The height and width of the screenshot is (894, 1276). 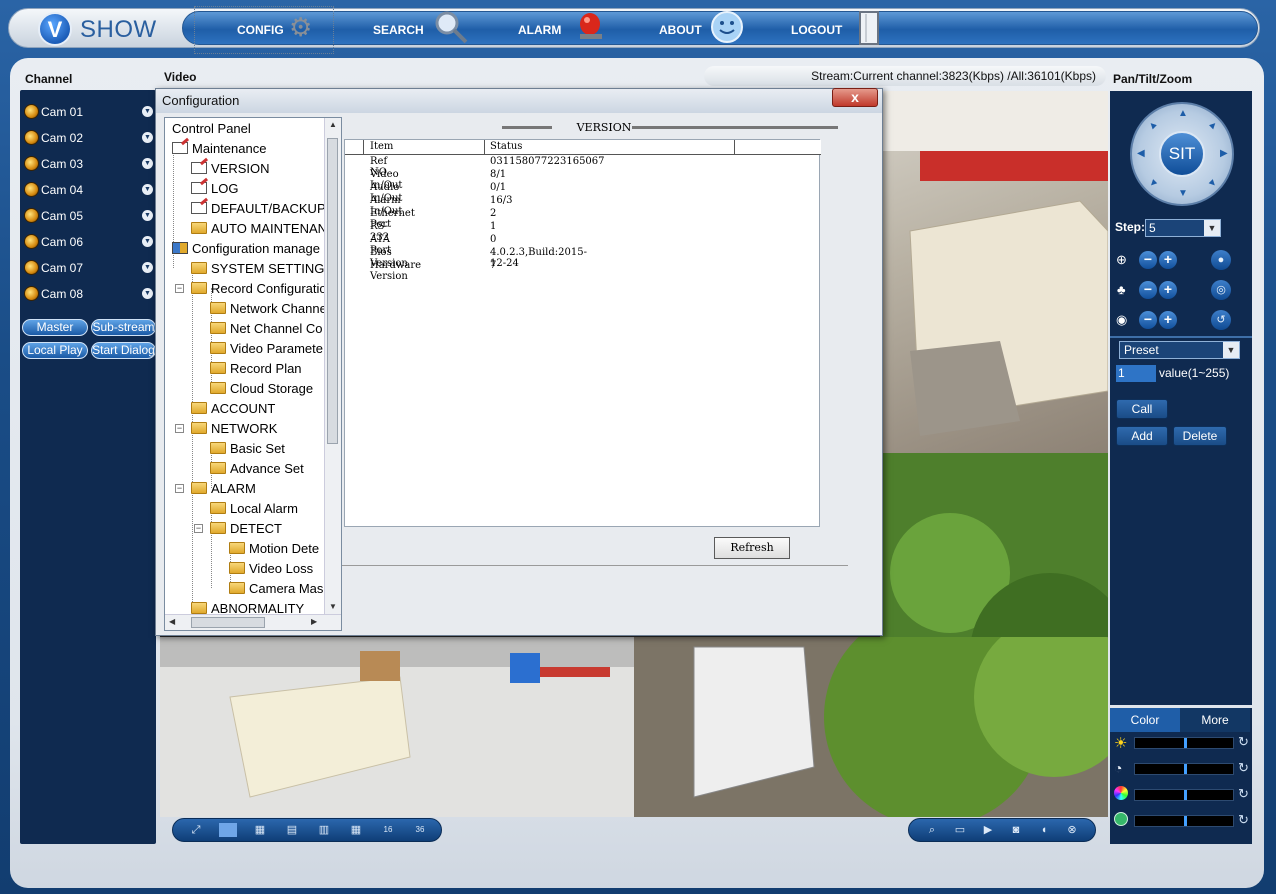 I want to click on door-icon, so click(x=870, y=31).